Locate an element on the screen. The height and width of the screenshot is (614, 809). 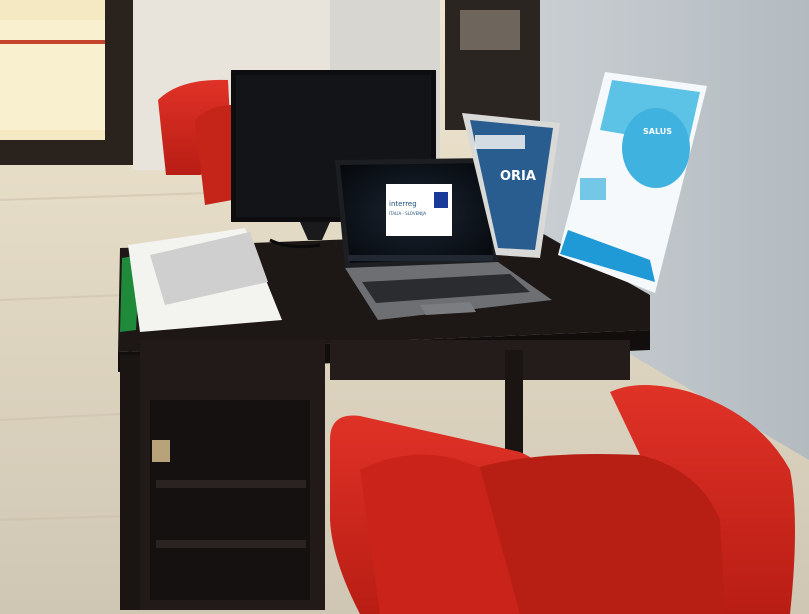
desk-drawer is located at coordinates (480, 360).